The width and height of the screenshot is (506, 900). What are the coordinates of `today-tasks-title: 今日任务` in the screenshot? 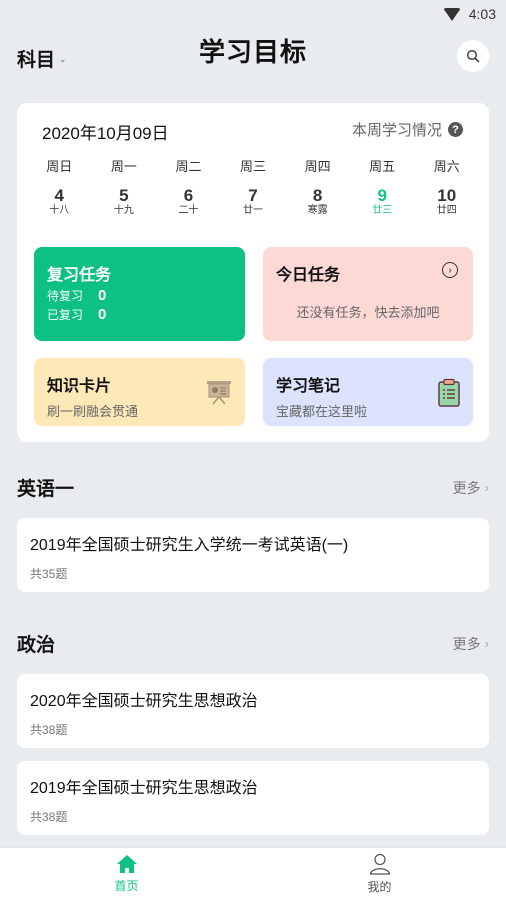 It's located at (308, 275).